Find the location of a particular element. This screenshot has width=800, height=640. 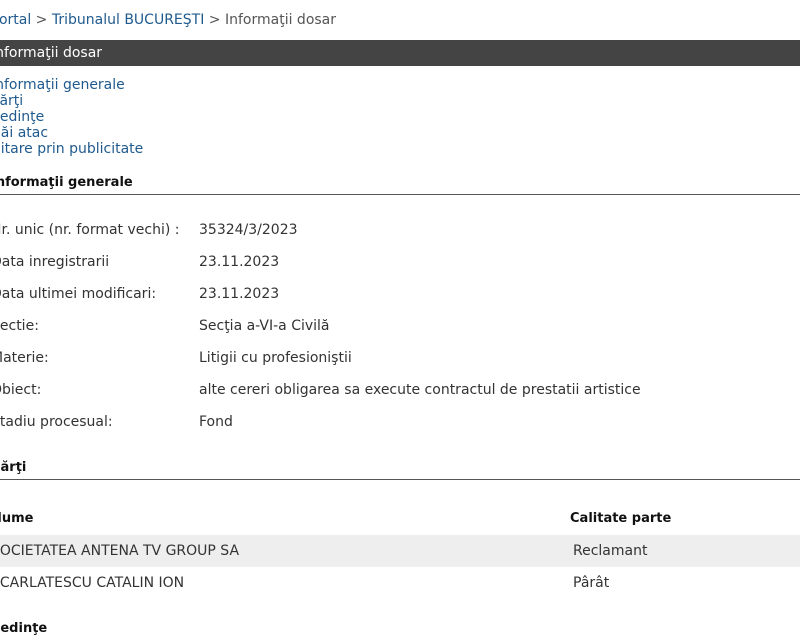

breadcrumb-current: Informaţii dosar is located at coordinates (280, 20).